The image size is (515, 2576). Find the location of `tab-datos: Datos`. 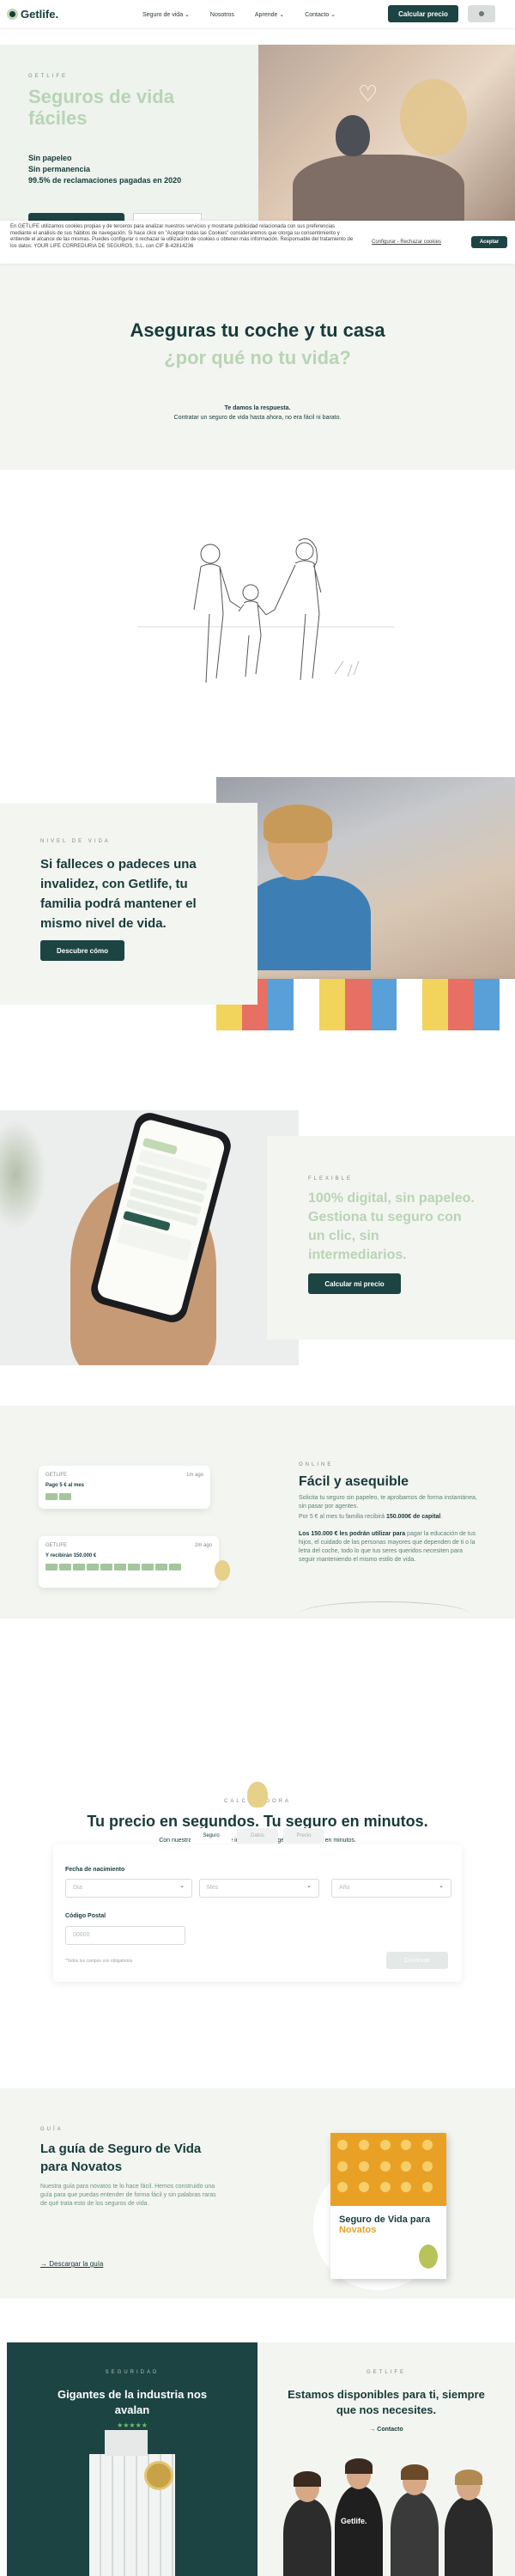

tab-datos: Datos is located at coordinates (257, 1836).